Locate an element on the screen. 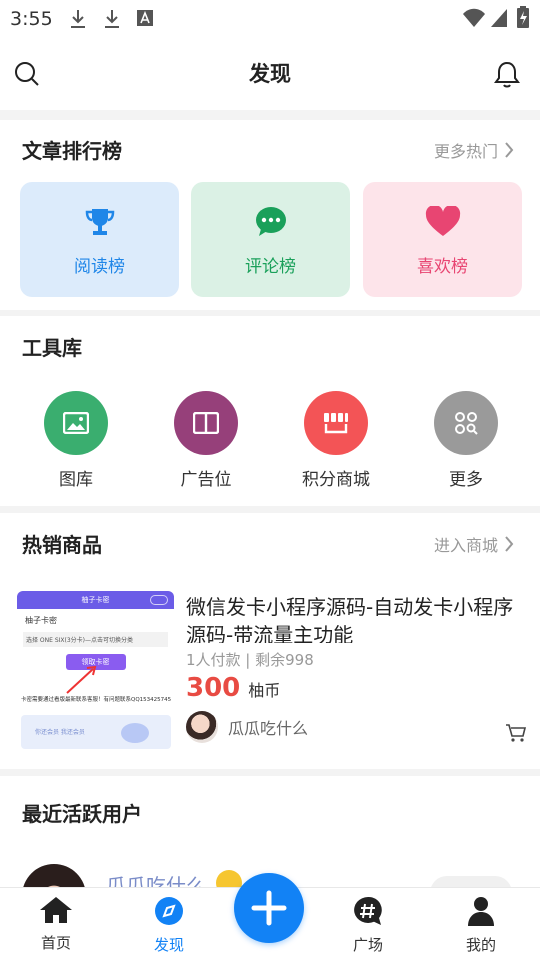 This screenshot has height=960, width=540. battery-icon is located at coordinates (523, 19).